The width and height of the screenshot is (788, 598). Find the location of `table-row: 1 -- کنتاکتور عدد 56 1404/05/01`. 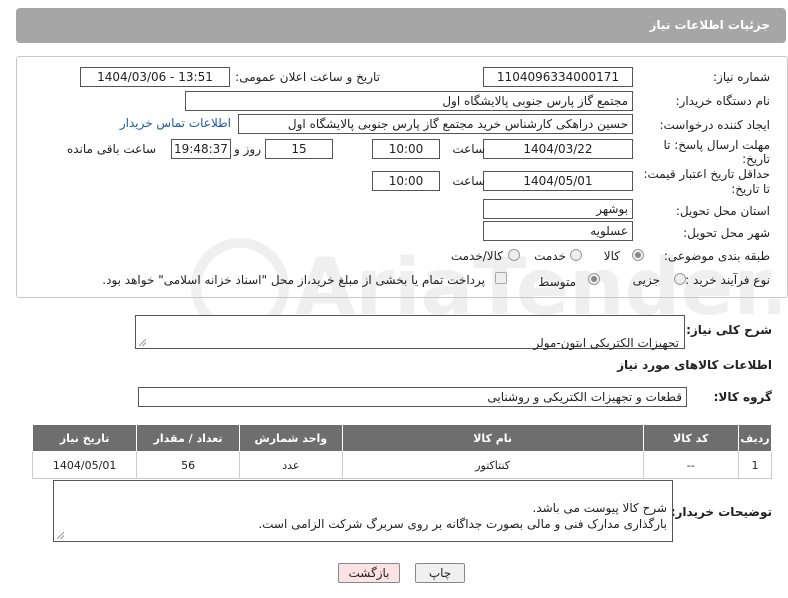

table-row: 1 -- کنتاکتور عدد 56 1404/05/01 is located at coordinates (401, 465).